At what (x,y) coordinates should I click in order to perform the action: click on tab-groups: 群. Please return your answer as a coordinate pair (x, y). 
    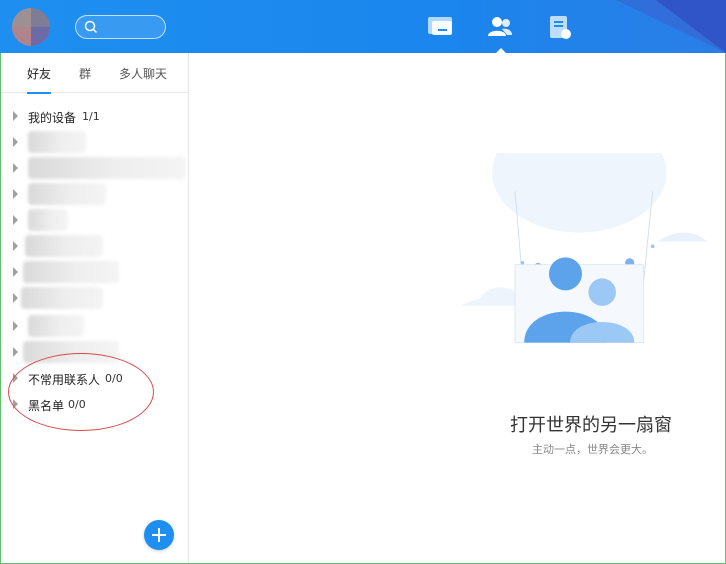
    Looking at the image, I should click on (85, 73).